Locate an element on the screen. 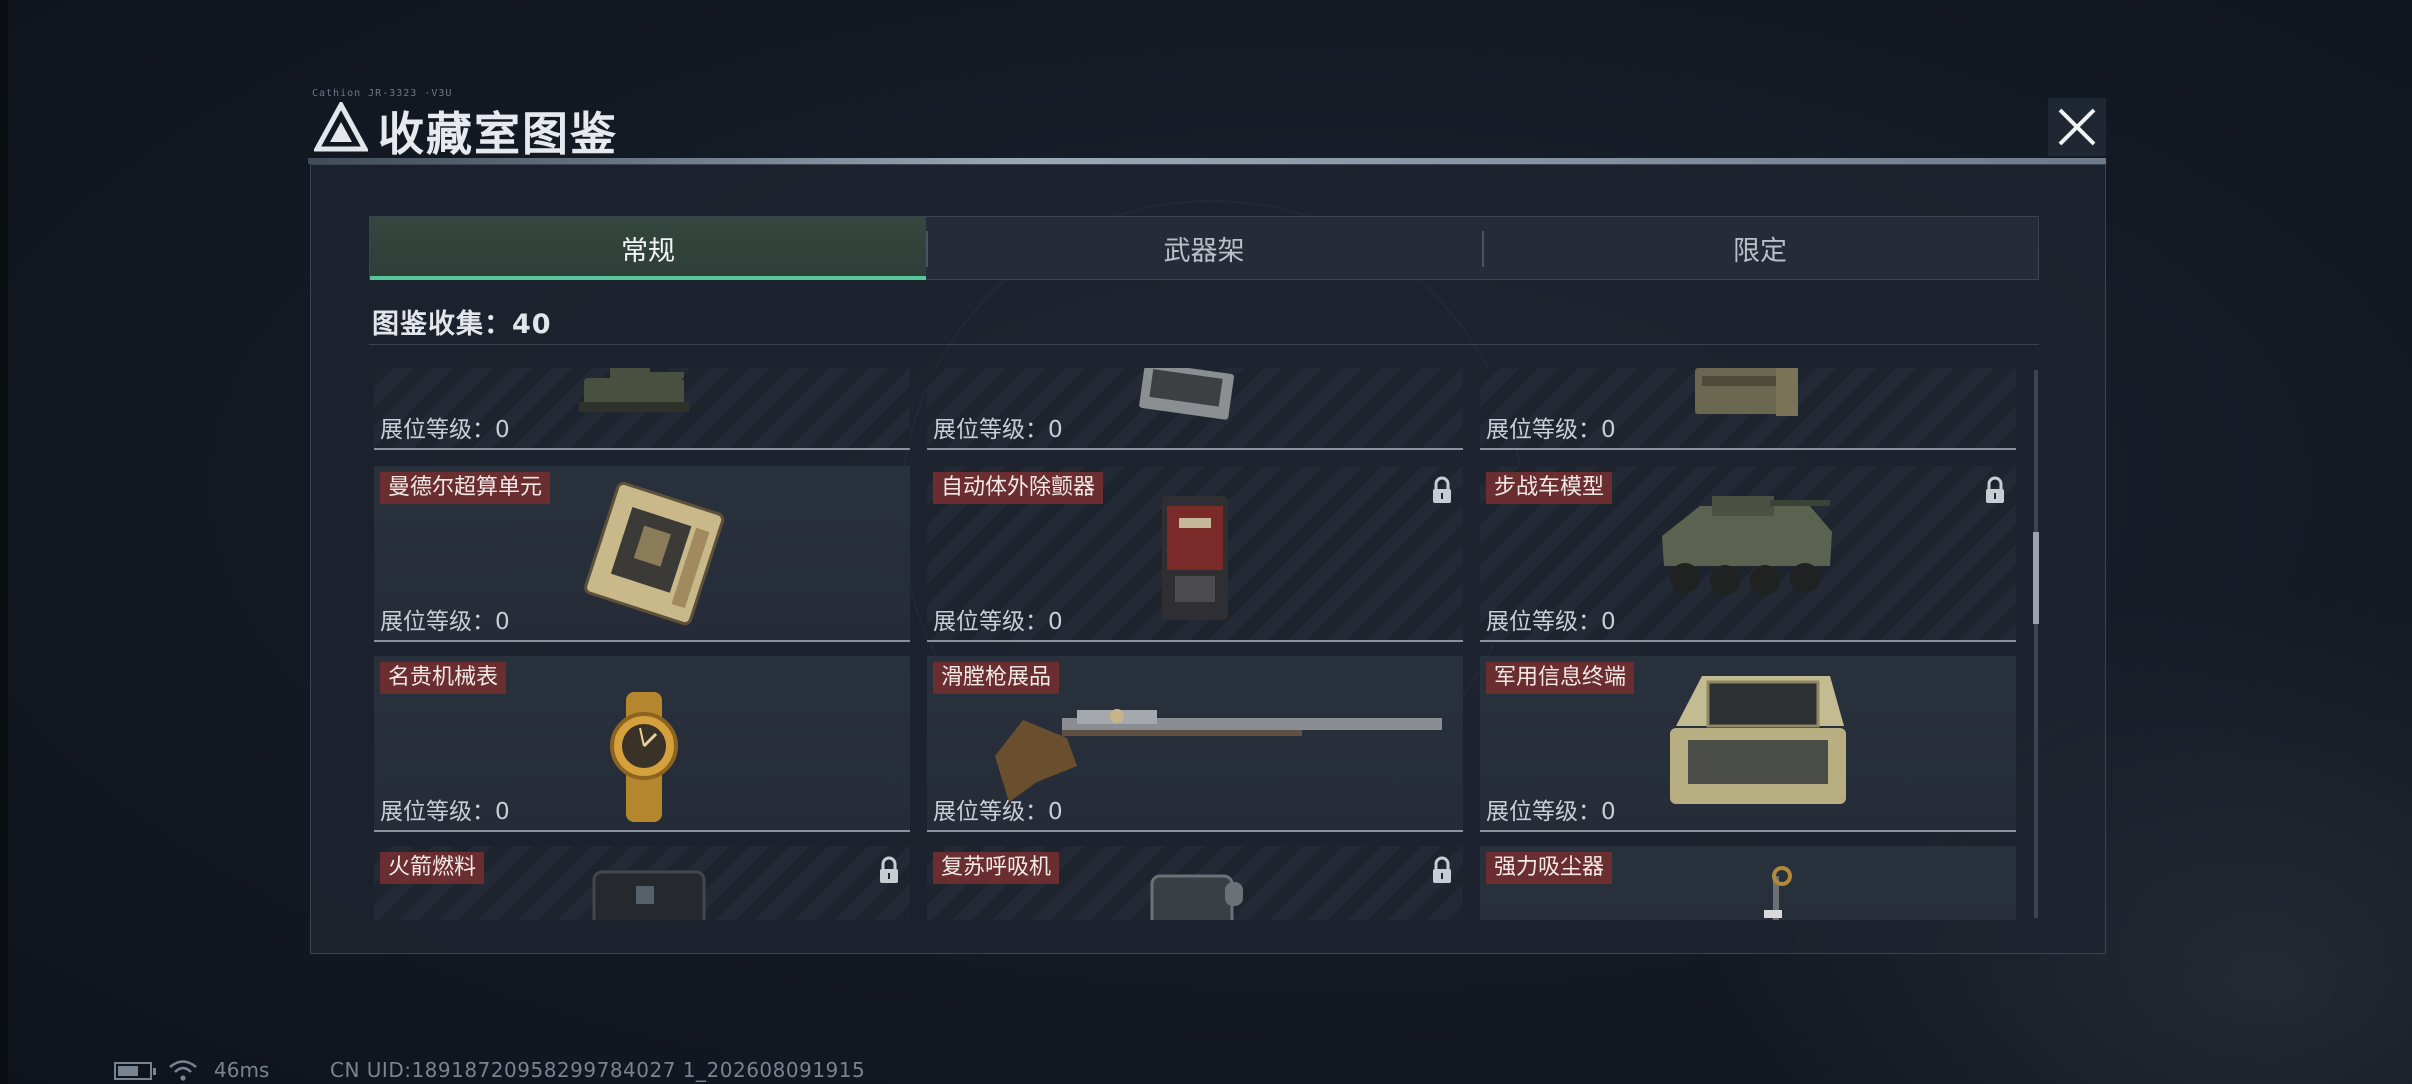 The image size is (2412, 1084). battery-level is located at coordinates (128, 1071).